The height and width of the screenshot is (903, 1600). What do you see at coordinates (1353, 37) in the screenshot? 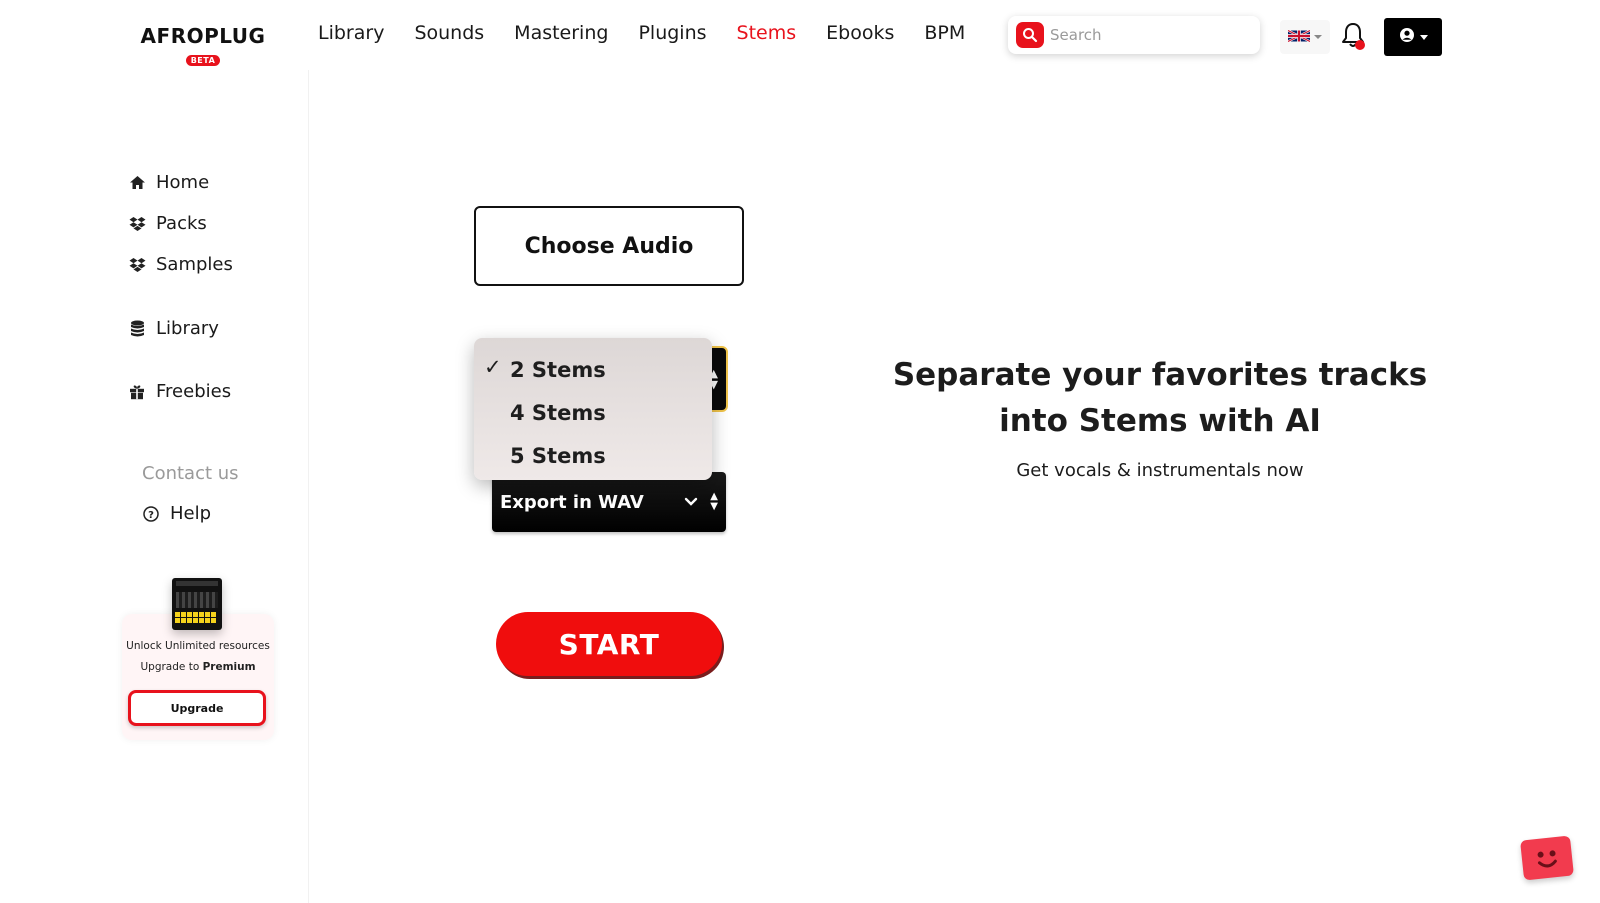
I see `notifications-button` at bounding box center [1353, 37].